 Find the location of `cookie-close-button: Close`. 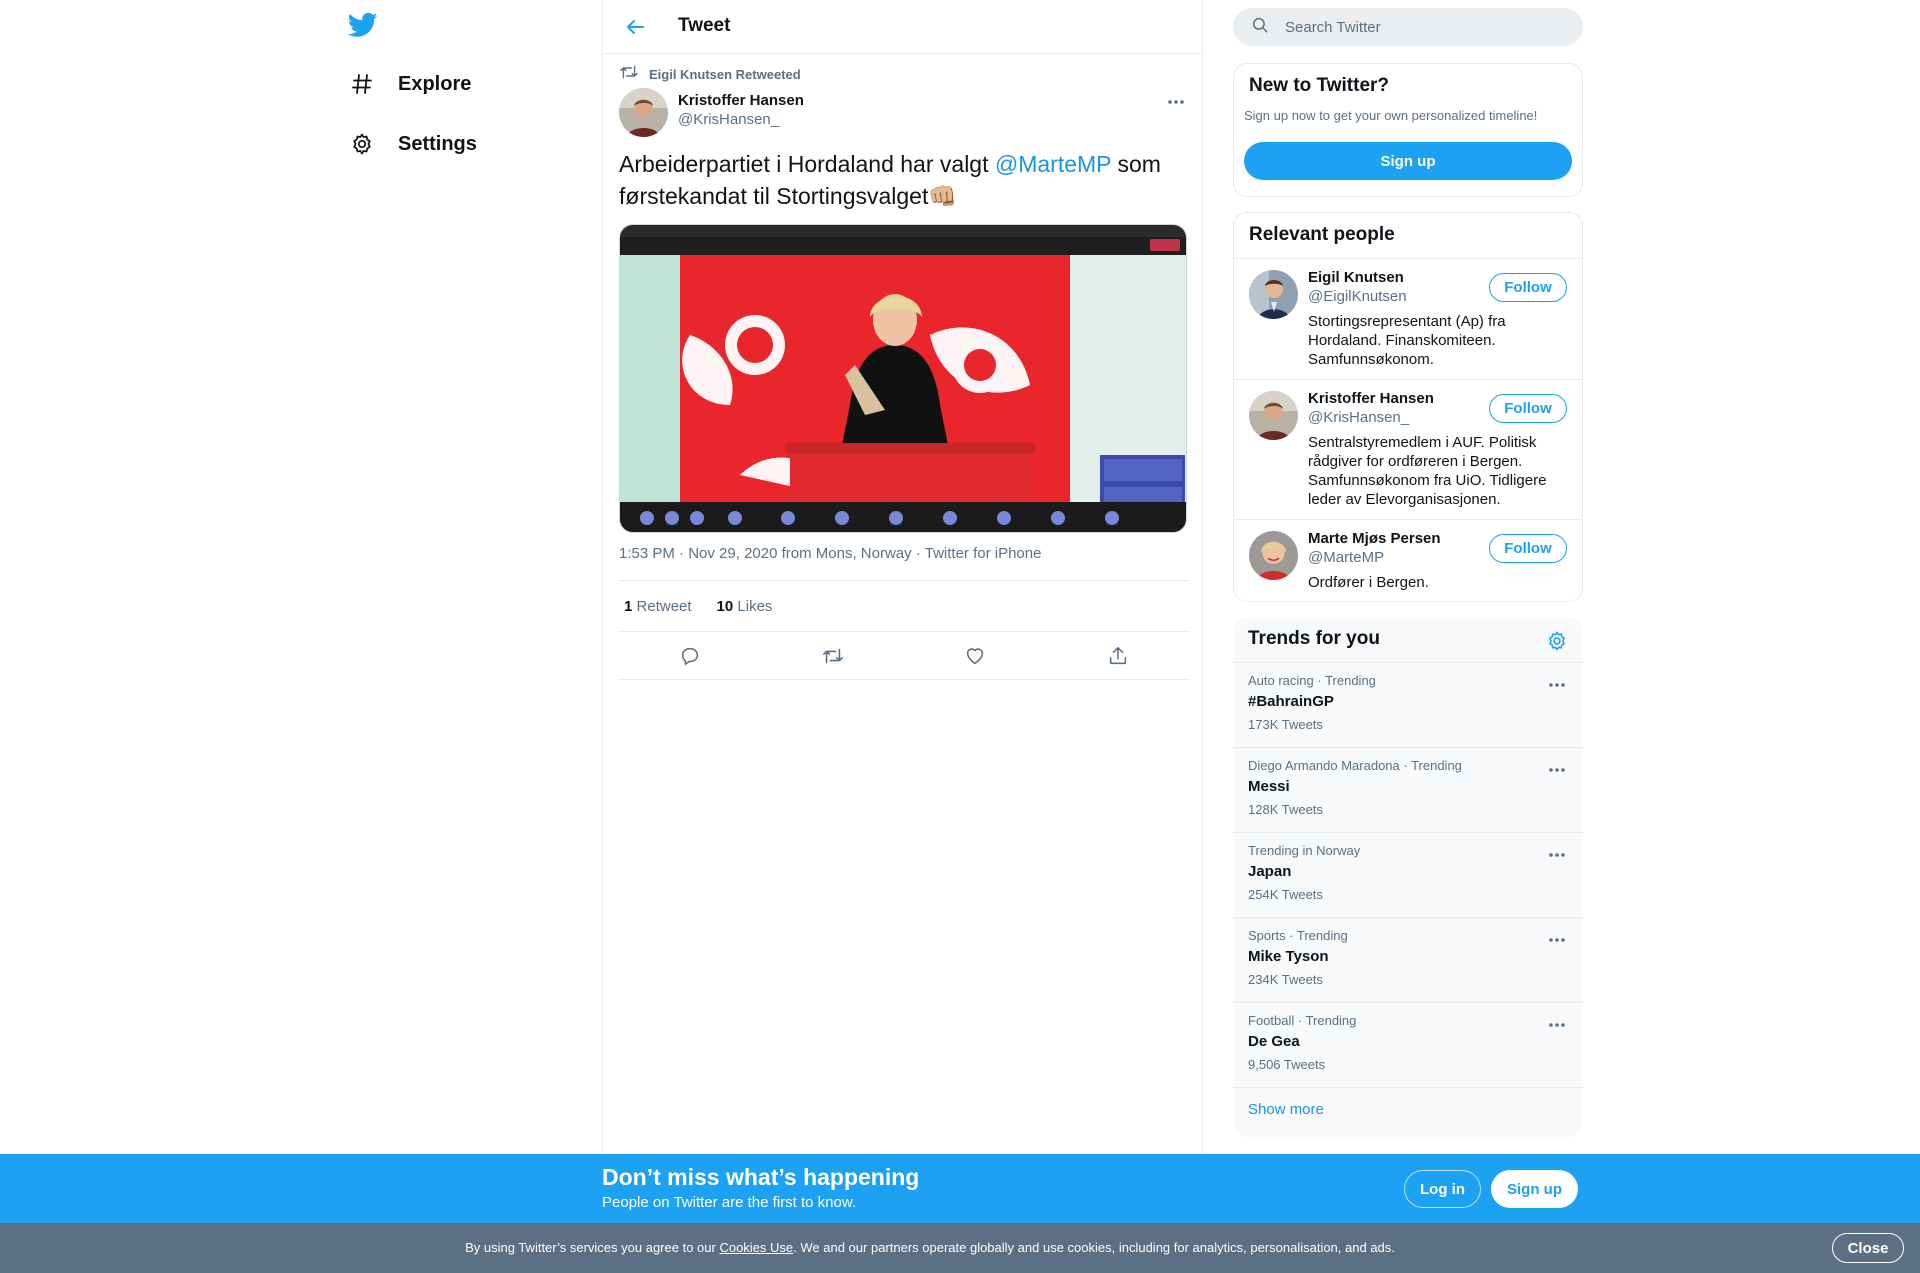

cookie-close-button: Close is located at coordinates (1868, 1248).